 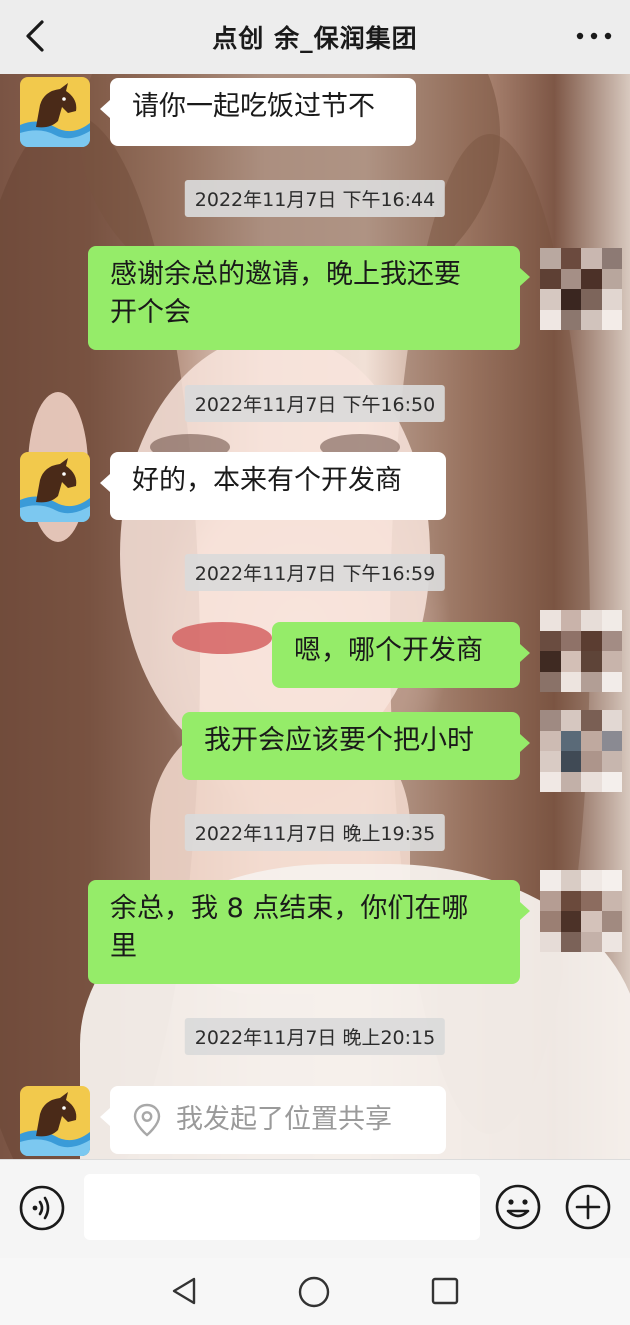 I want to click on nav-home-icon, so click(x=314, y=1292).